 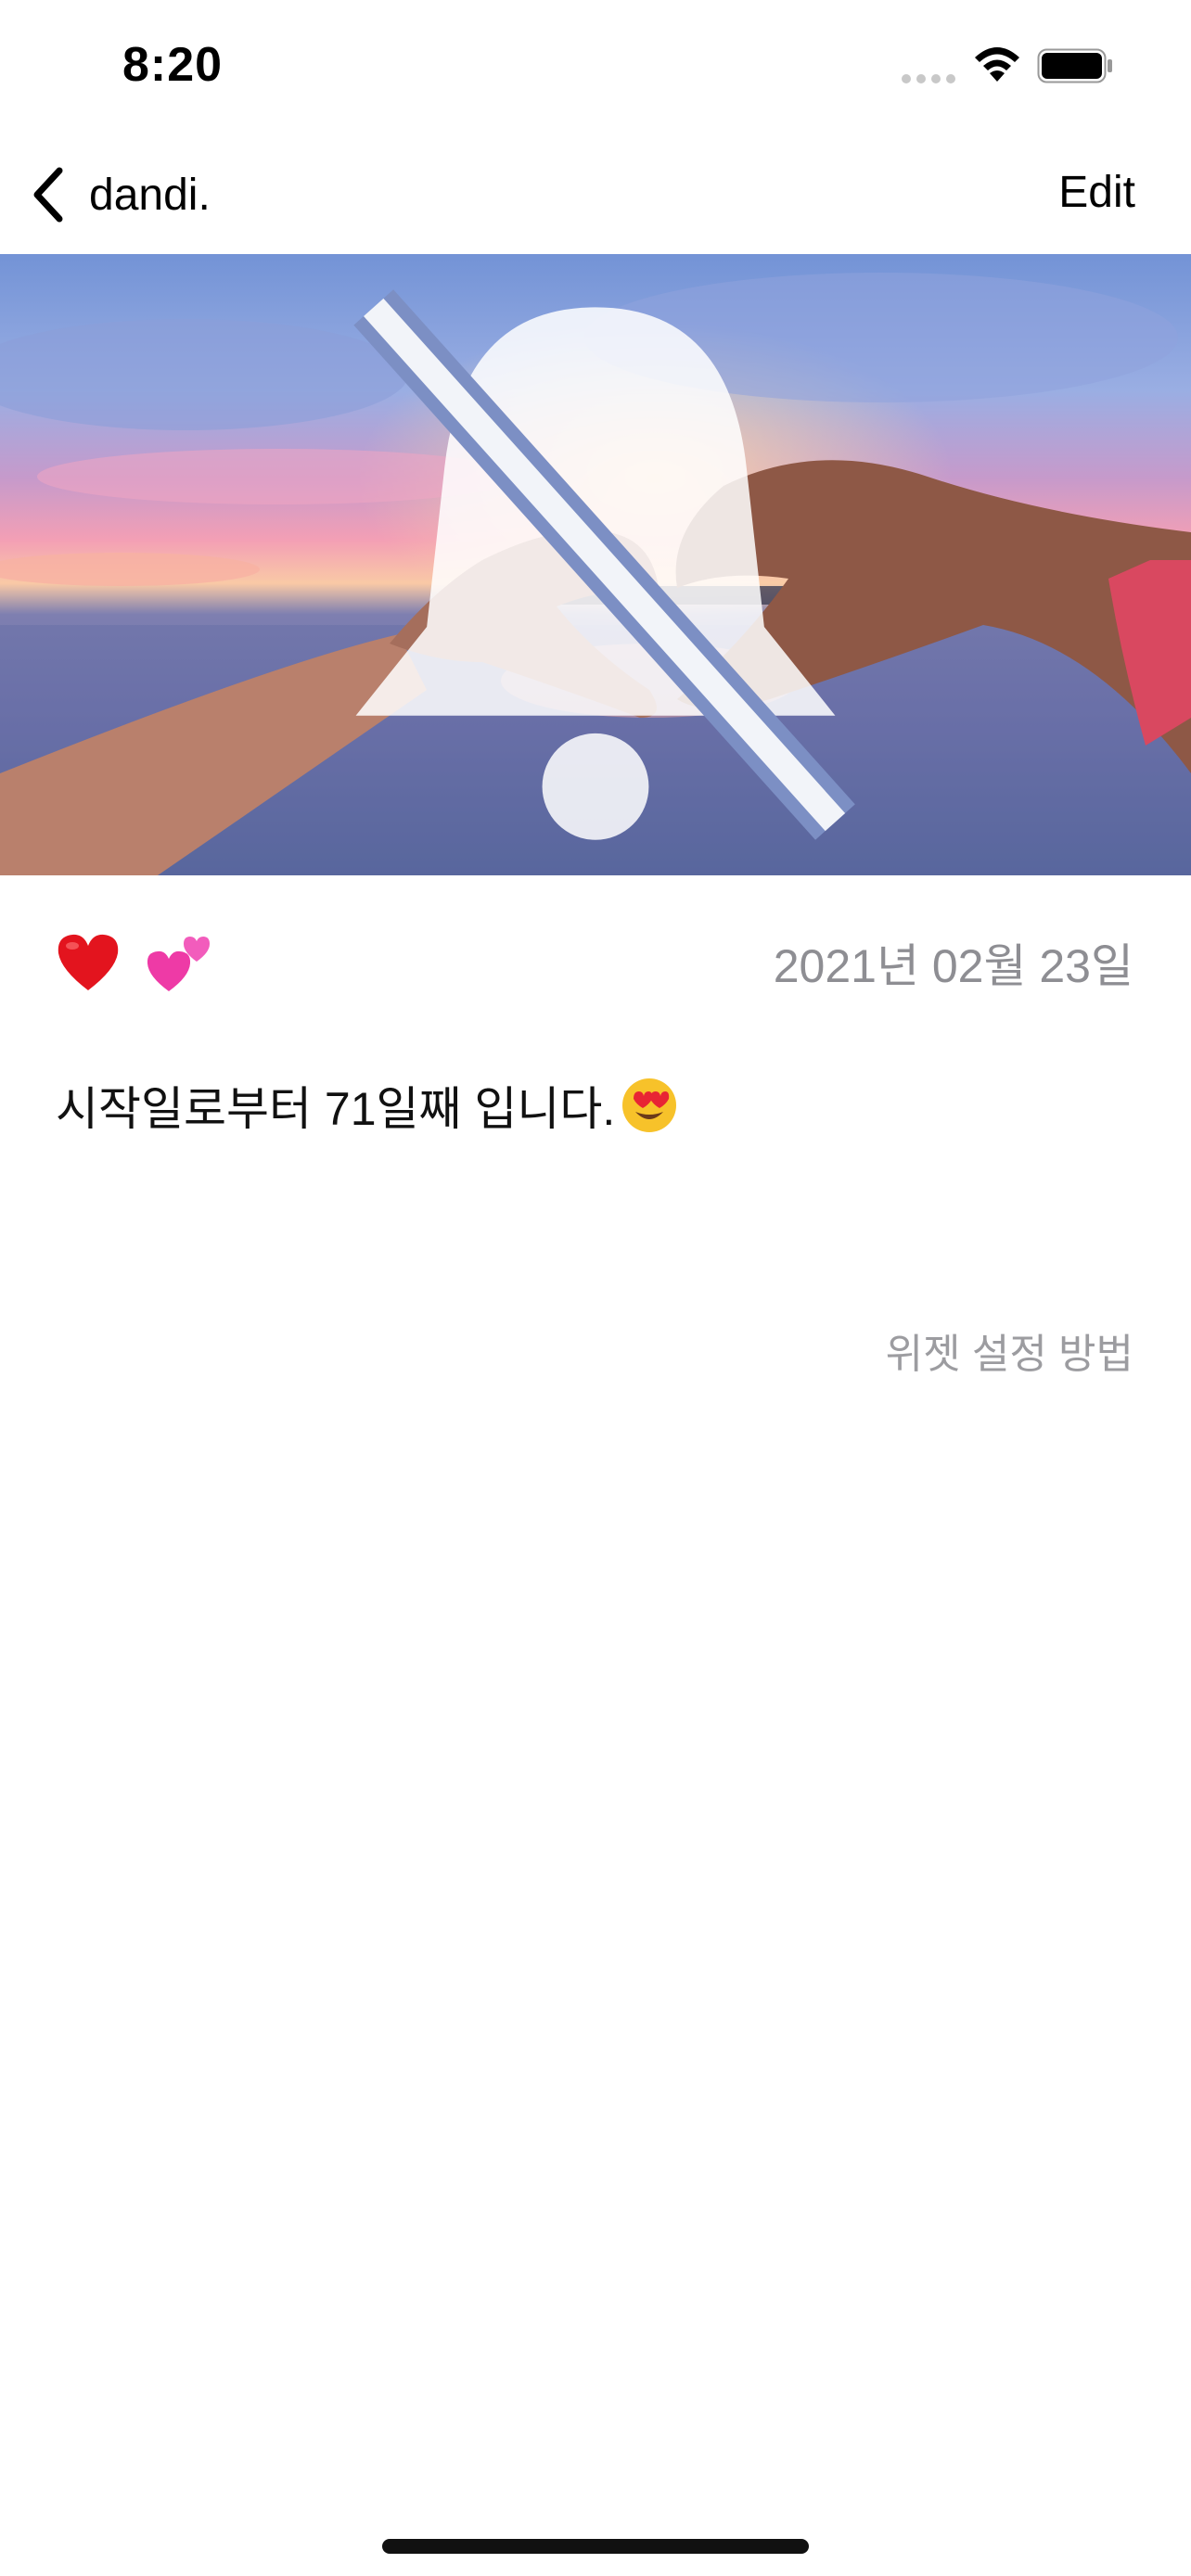 I want to click on status-bar: 8:20, so click(x=595, y=65).